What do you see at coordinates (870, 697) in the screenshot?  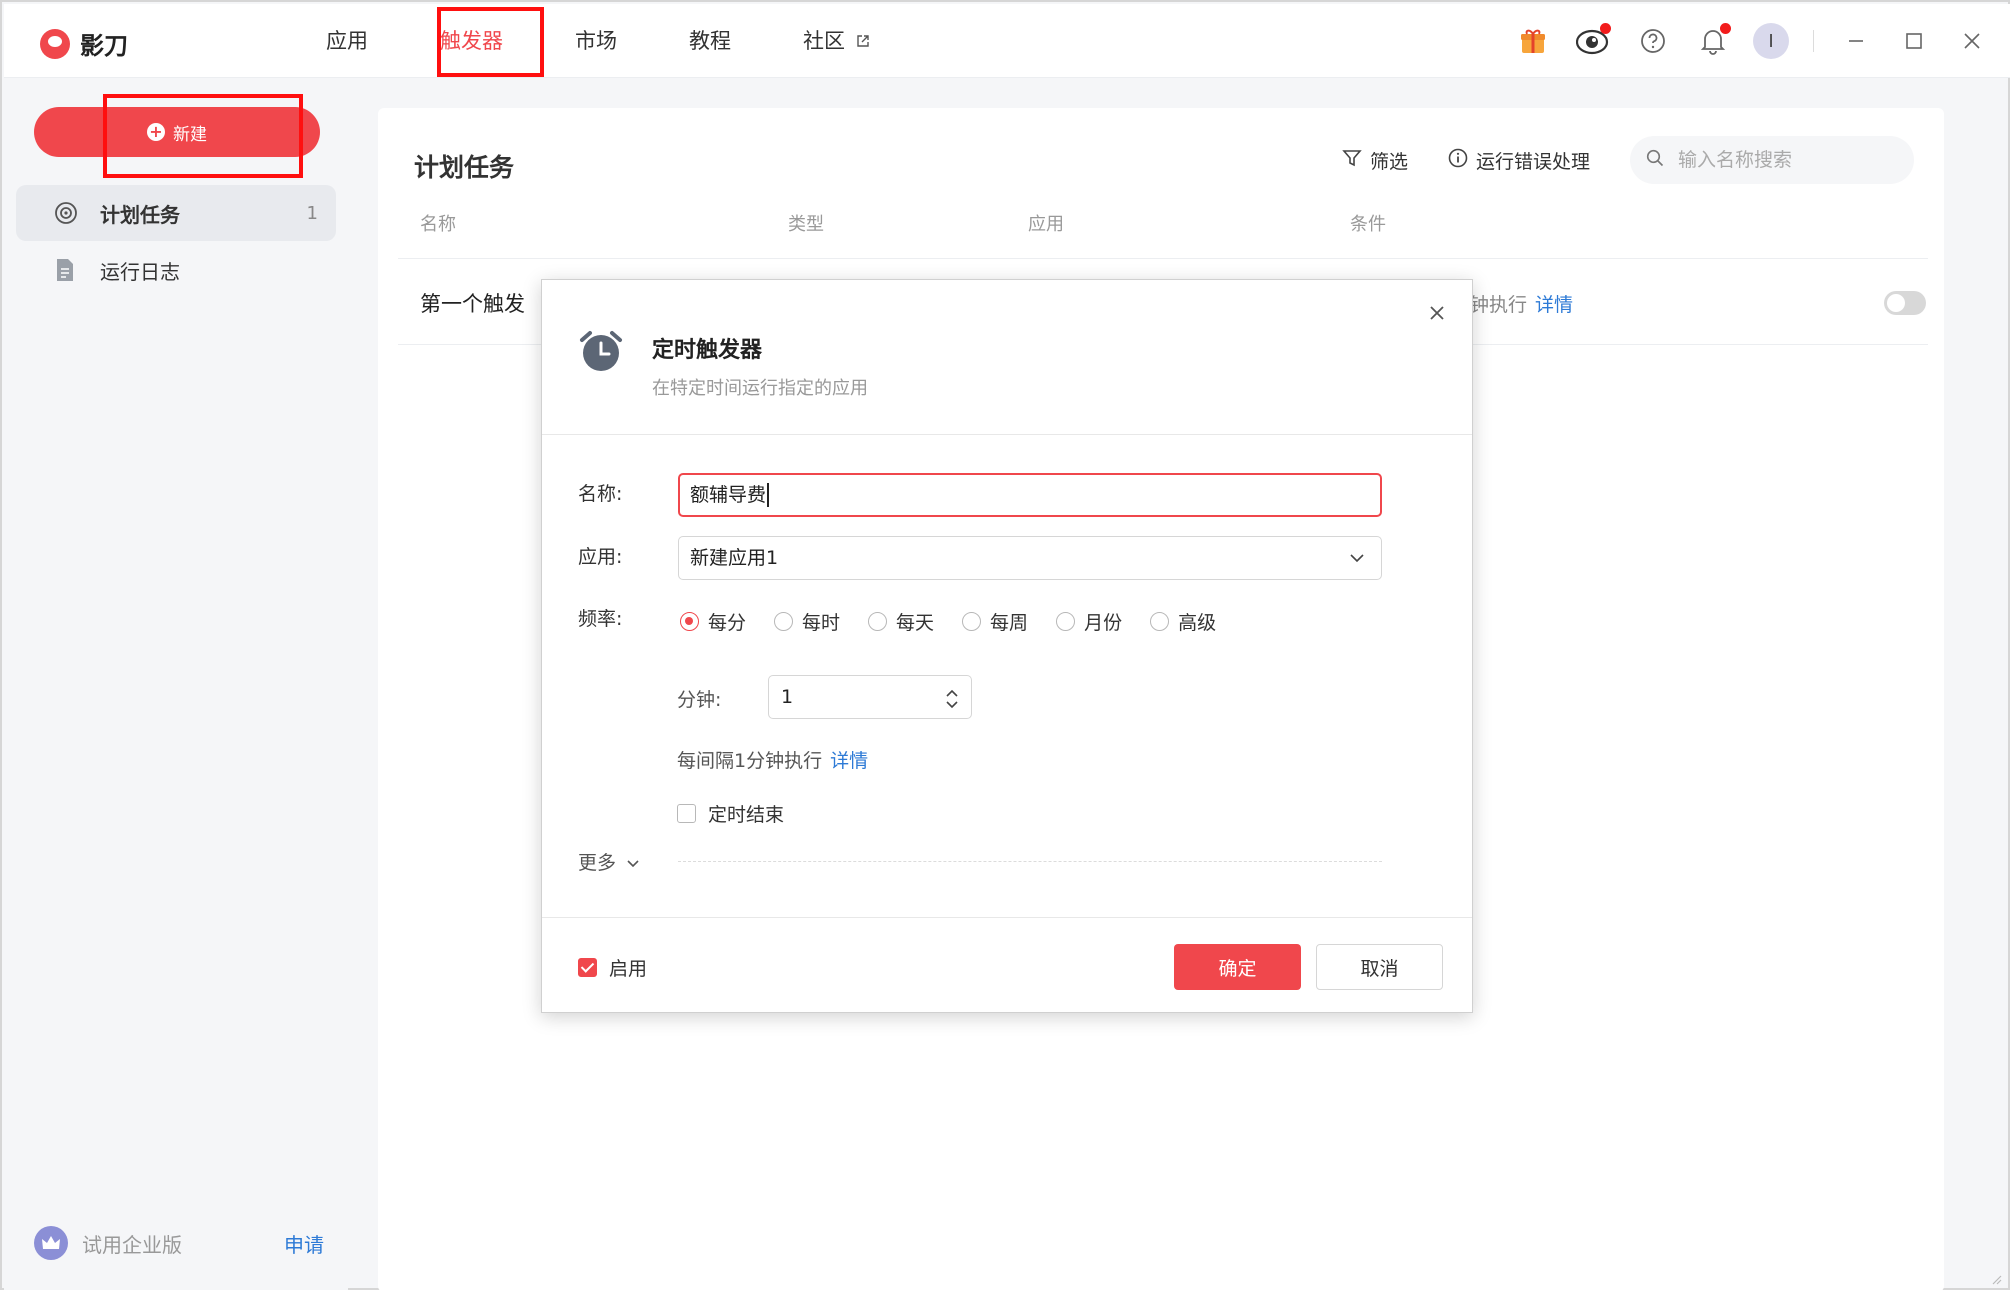 I see `minute-stepper: 1` at bounding box center [870, 697].